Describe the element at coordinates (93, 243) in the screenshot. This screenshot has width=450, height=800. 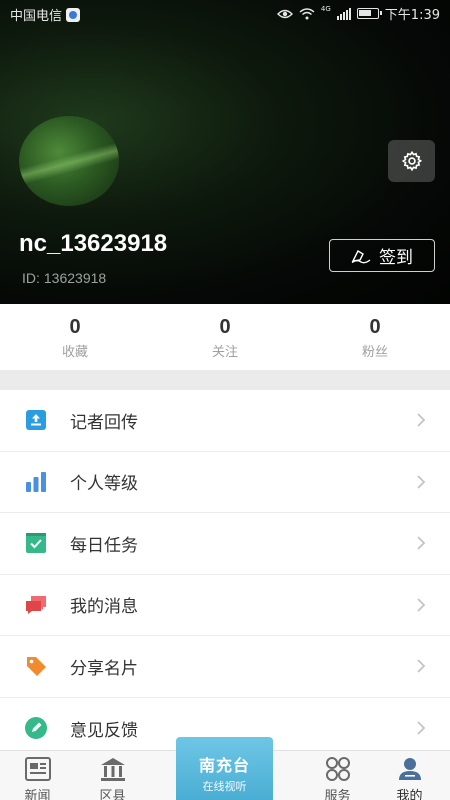
I see `username: nc_13623918` at that location.